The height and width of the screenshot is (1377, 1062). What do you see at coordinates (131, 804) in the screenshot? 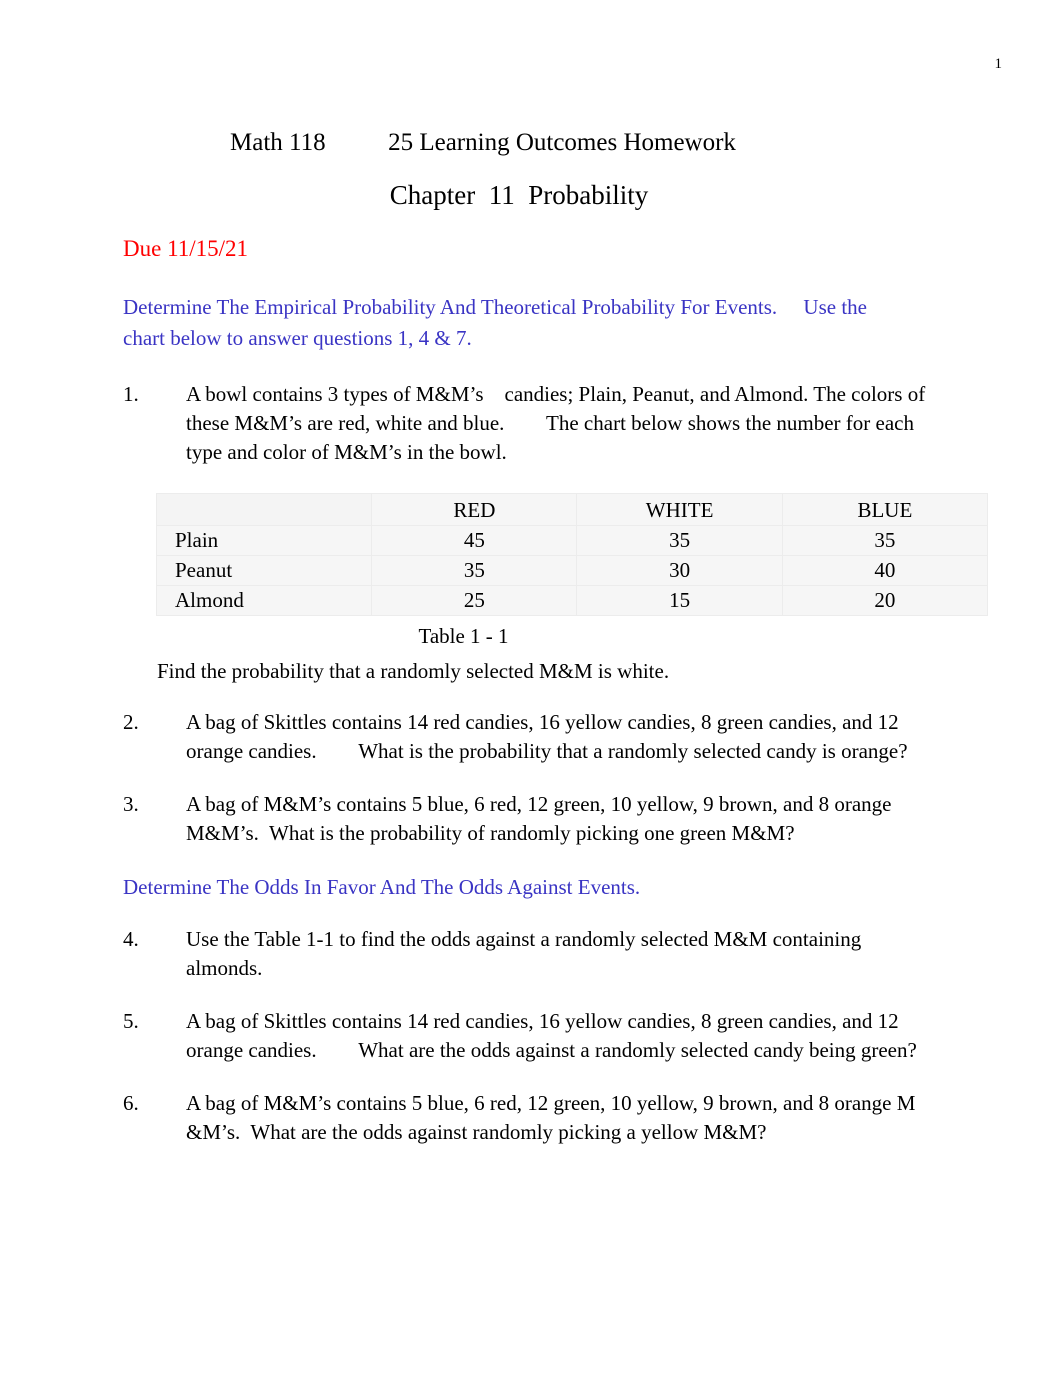
I see `question-number: 3.` at bounding box center [131, 804].